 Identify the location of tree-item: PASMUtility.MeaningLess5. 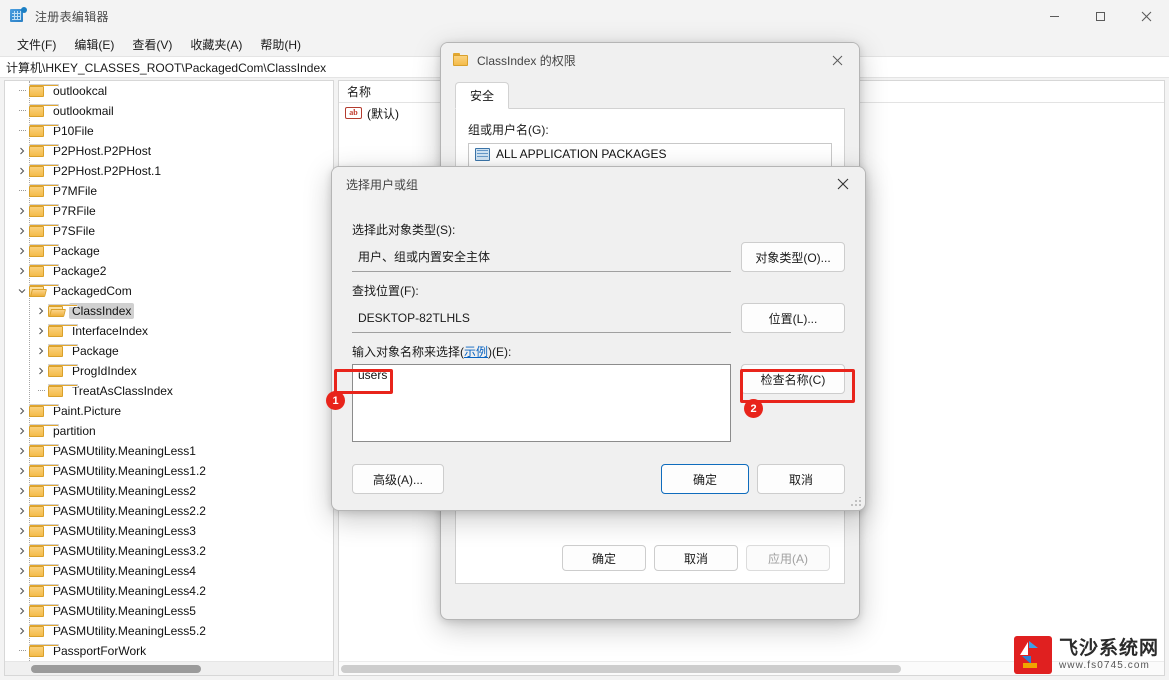
(169, 611).